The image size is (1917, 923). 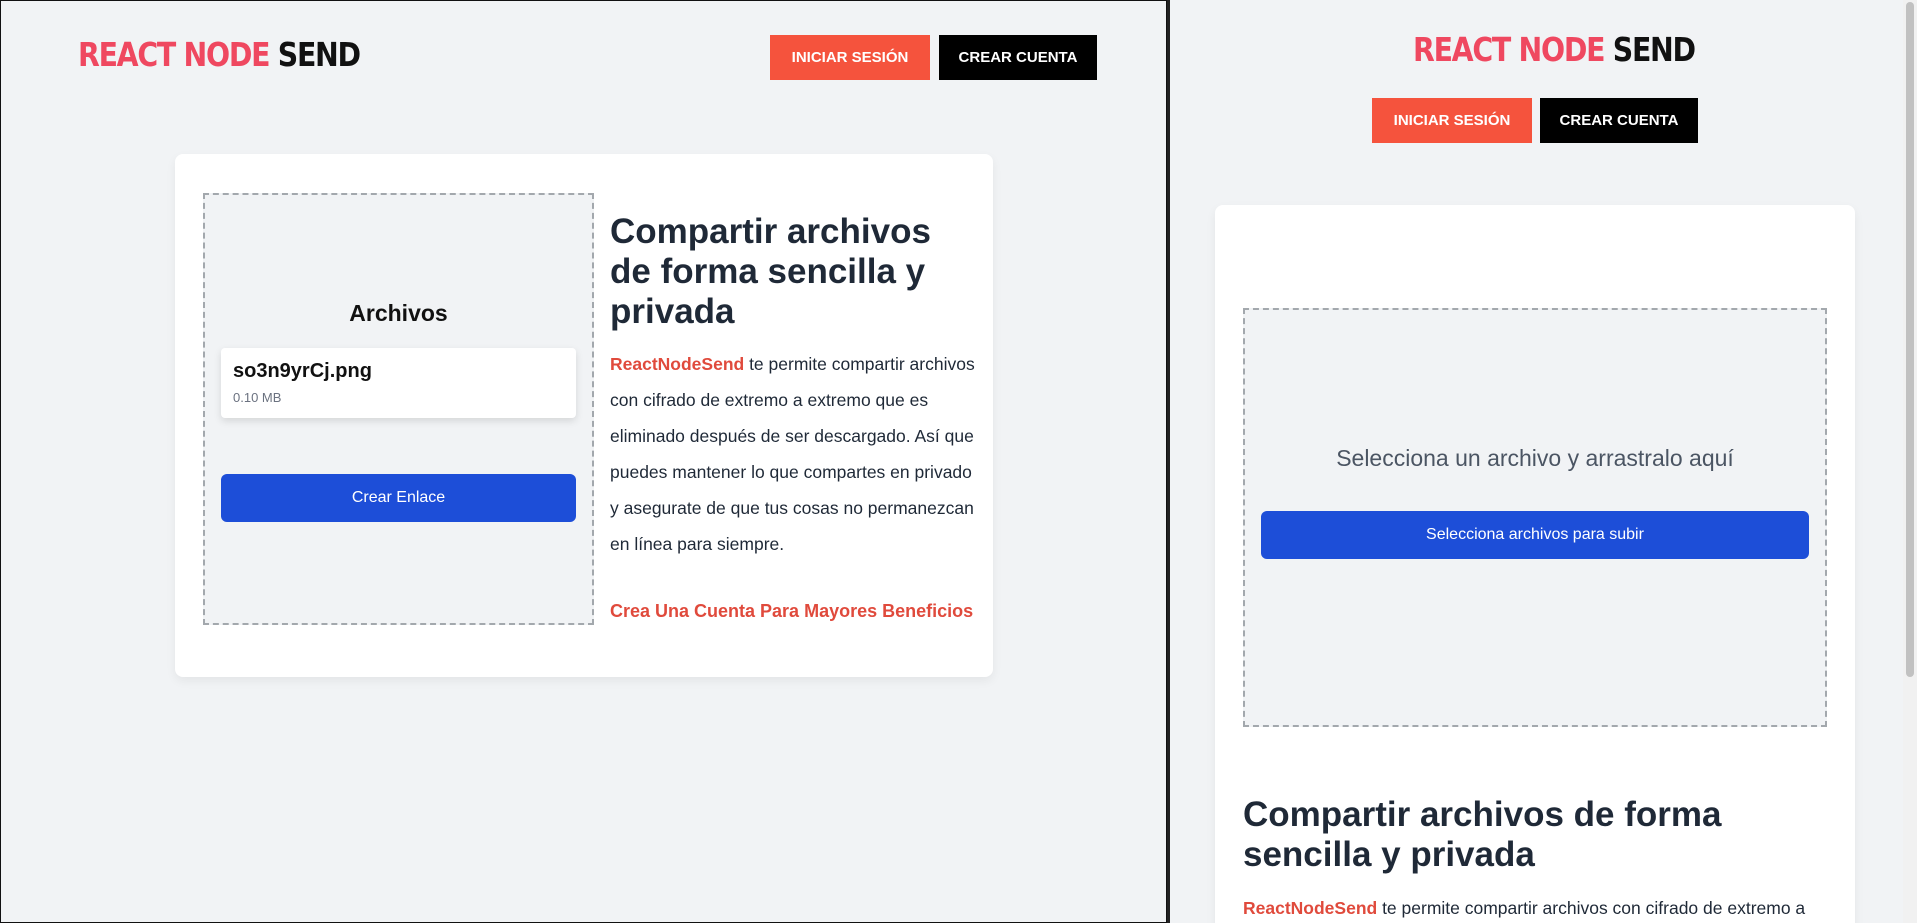 What do you see at coordinates (398, 498) in the screenshot?
I see `create-link-button: Crear Enlace` at bounding box center [398, 498].